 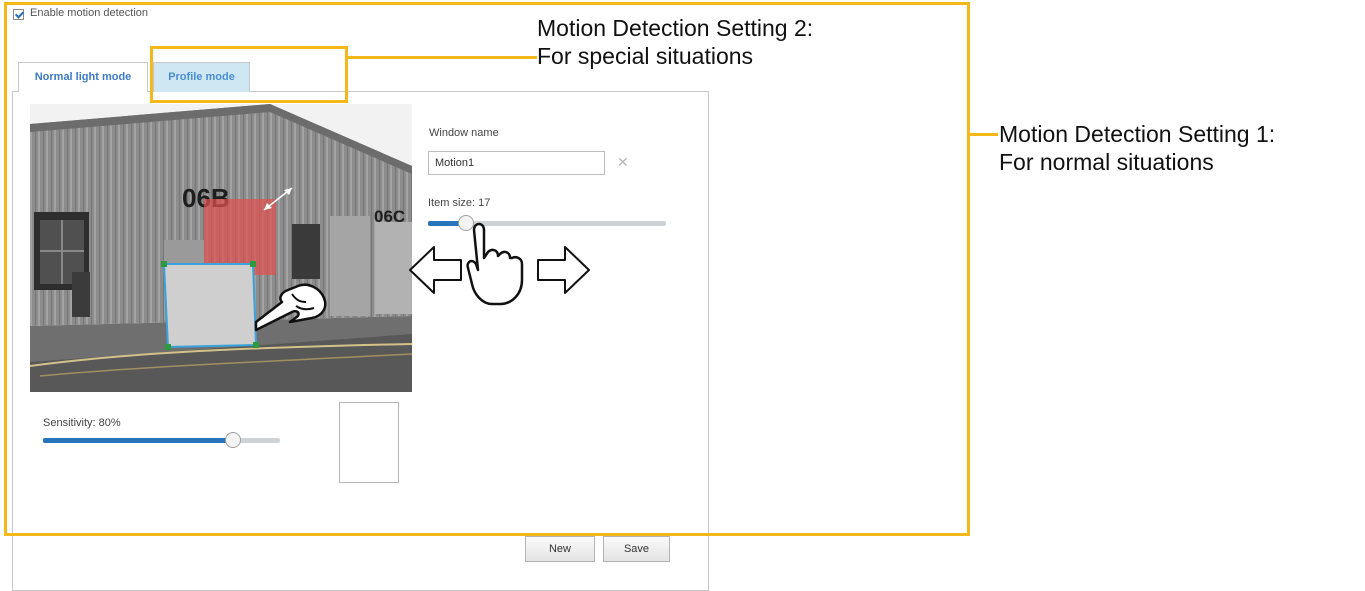 What do you see at coordinates (984, 134) in the screenshot?
I see `setting1-connector` at bounding box center [984, 134].